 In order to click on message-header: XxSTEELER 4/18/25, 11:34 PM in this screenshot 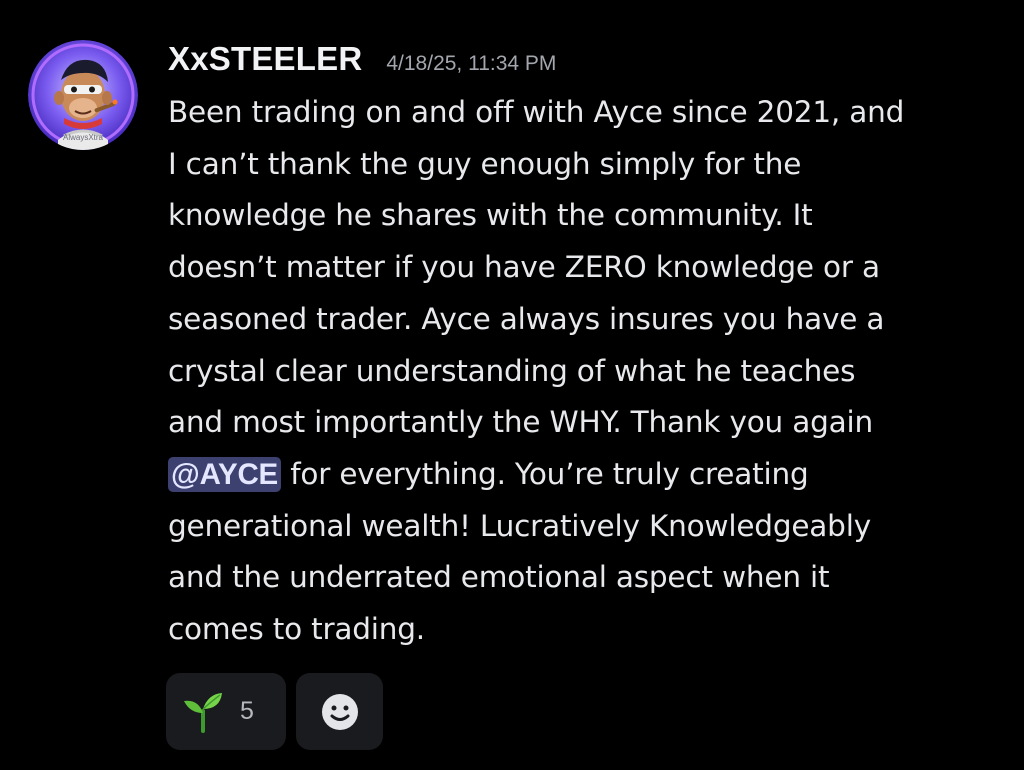, I will do `click(362, 62)`.